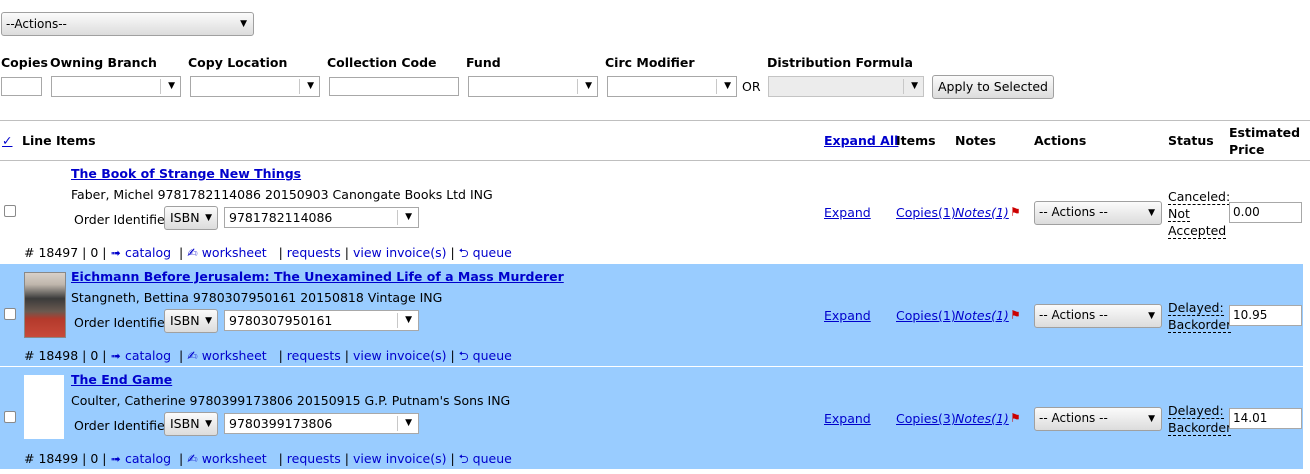 This screenshot has width=1310, height=474. I want to click on identifier-value-combobox: 9780307950161 ▼, so click(321, 320).